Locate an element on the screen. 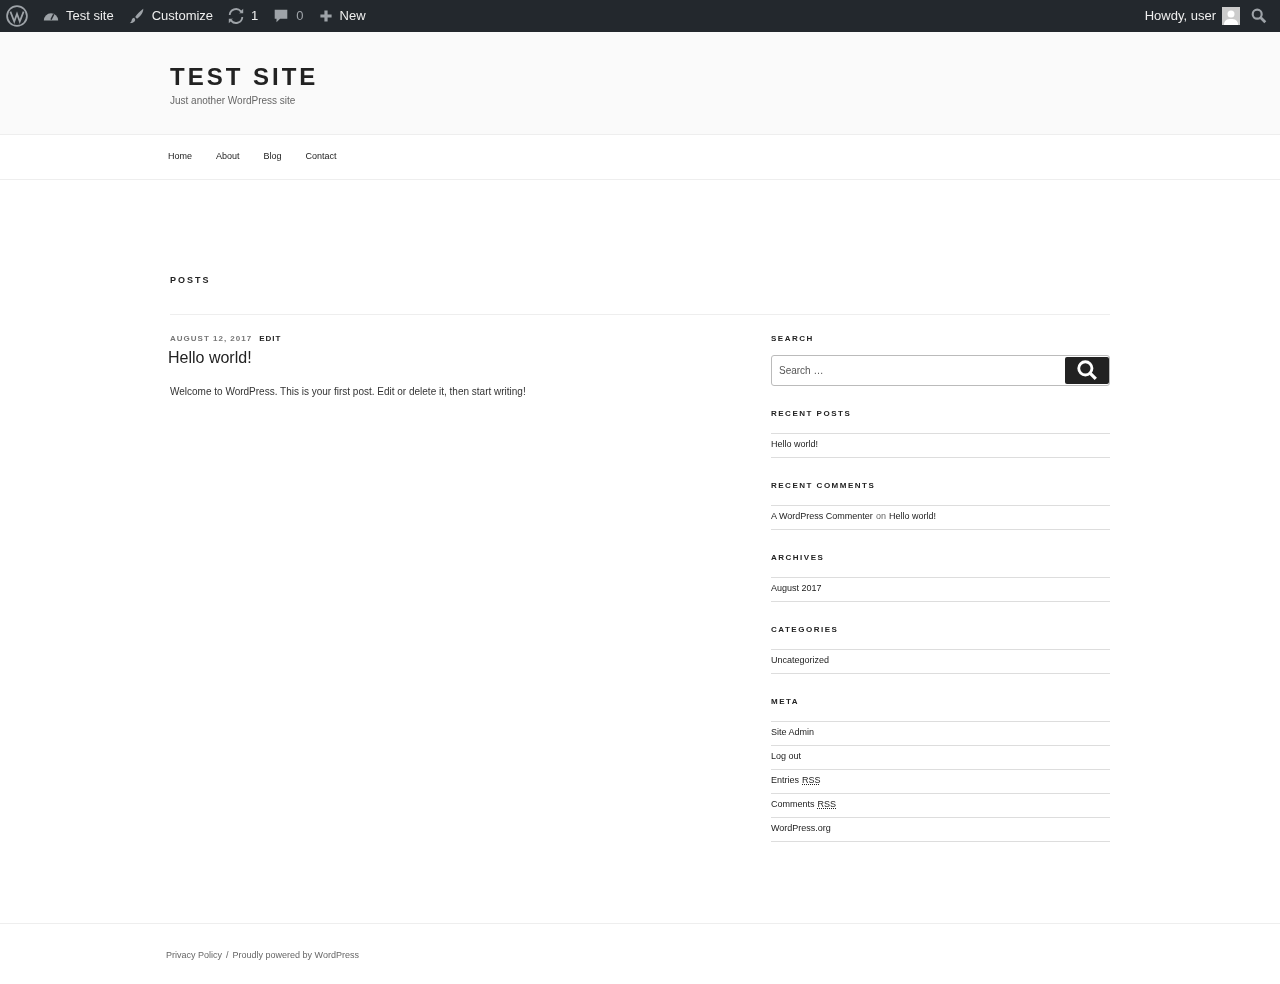  widget-list-link: Log out is located at coordinates (786, 757).